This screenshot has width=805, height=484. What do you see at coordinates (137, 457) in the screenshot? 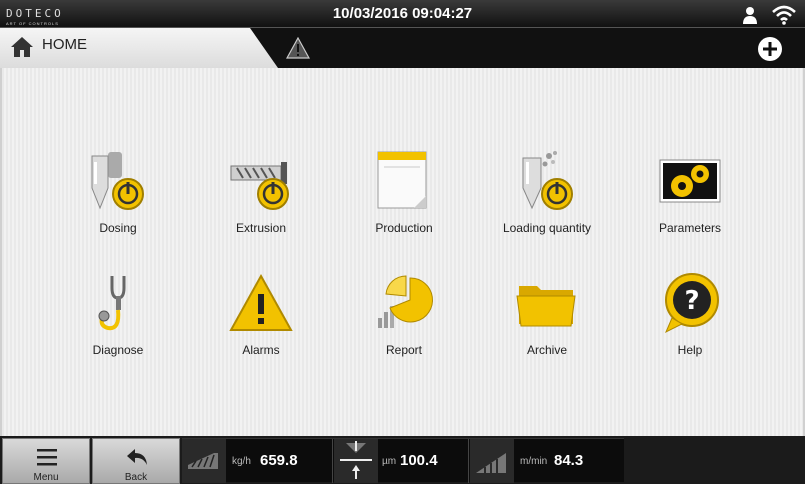
I see `back-arrow-icon` at bounding box center [137, 457].